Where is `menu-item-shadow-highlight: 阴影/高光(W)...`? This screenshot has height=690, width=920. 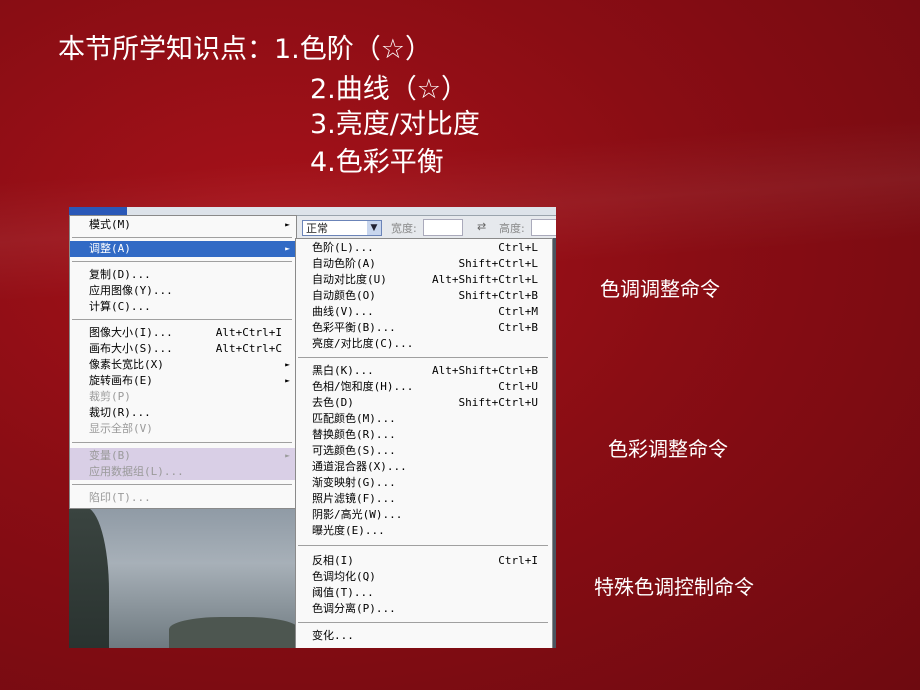
menu-item-shadow-highlight: 阴影/高光(W)... is located at coordinates (424, 515).